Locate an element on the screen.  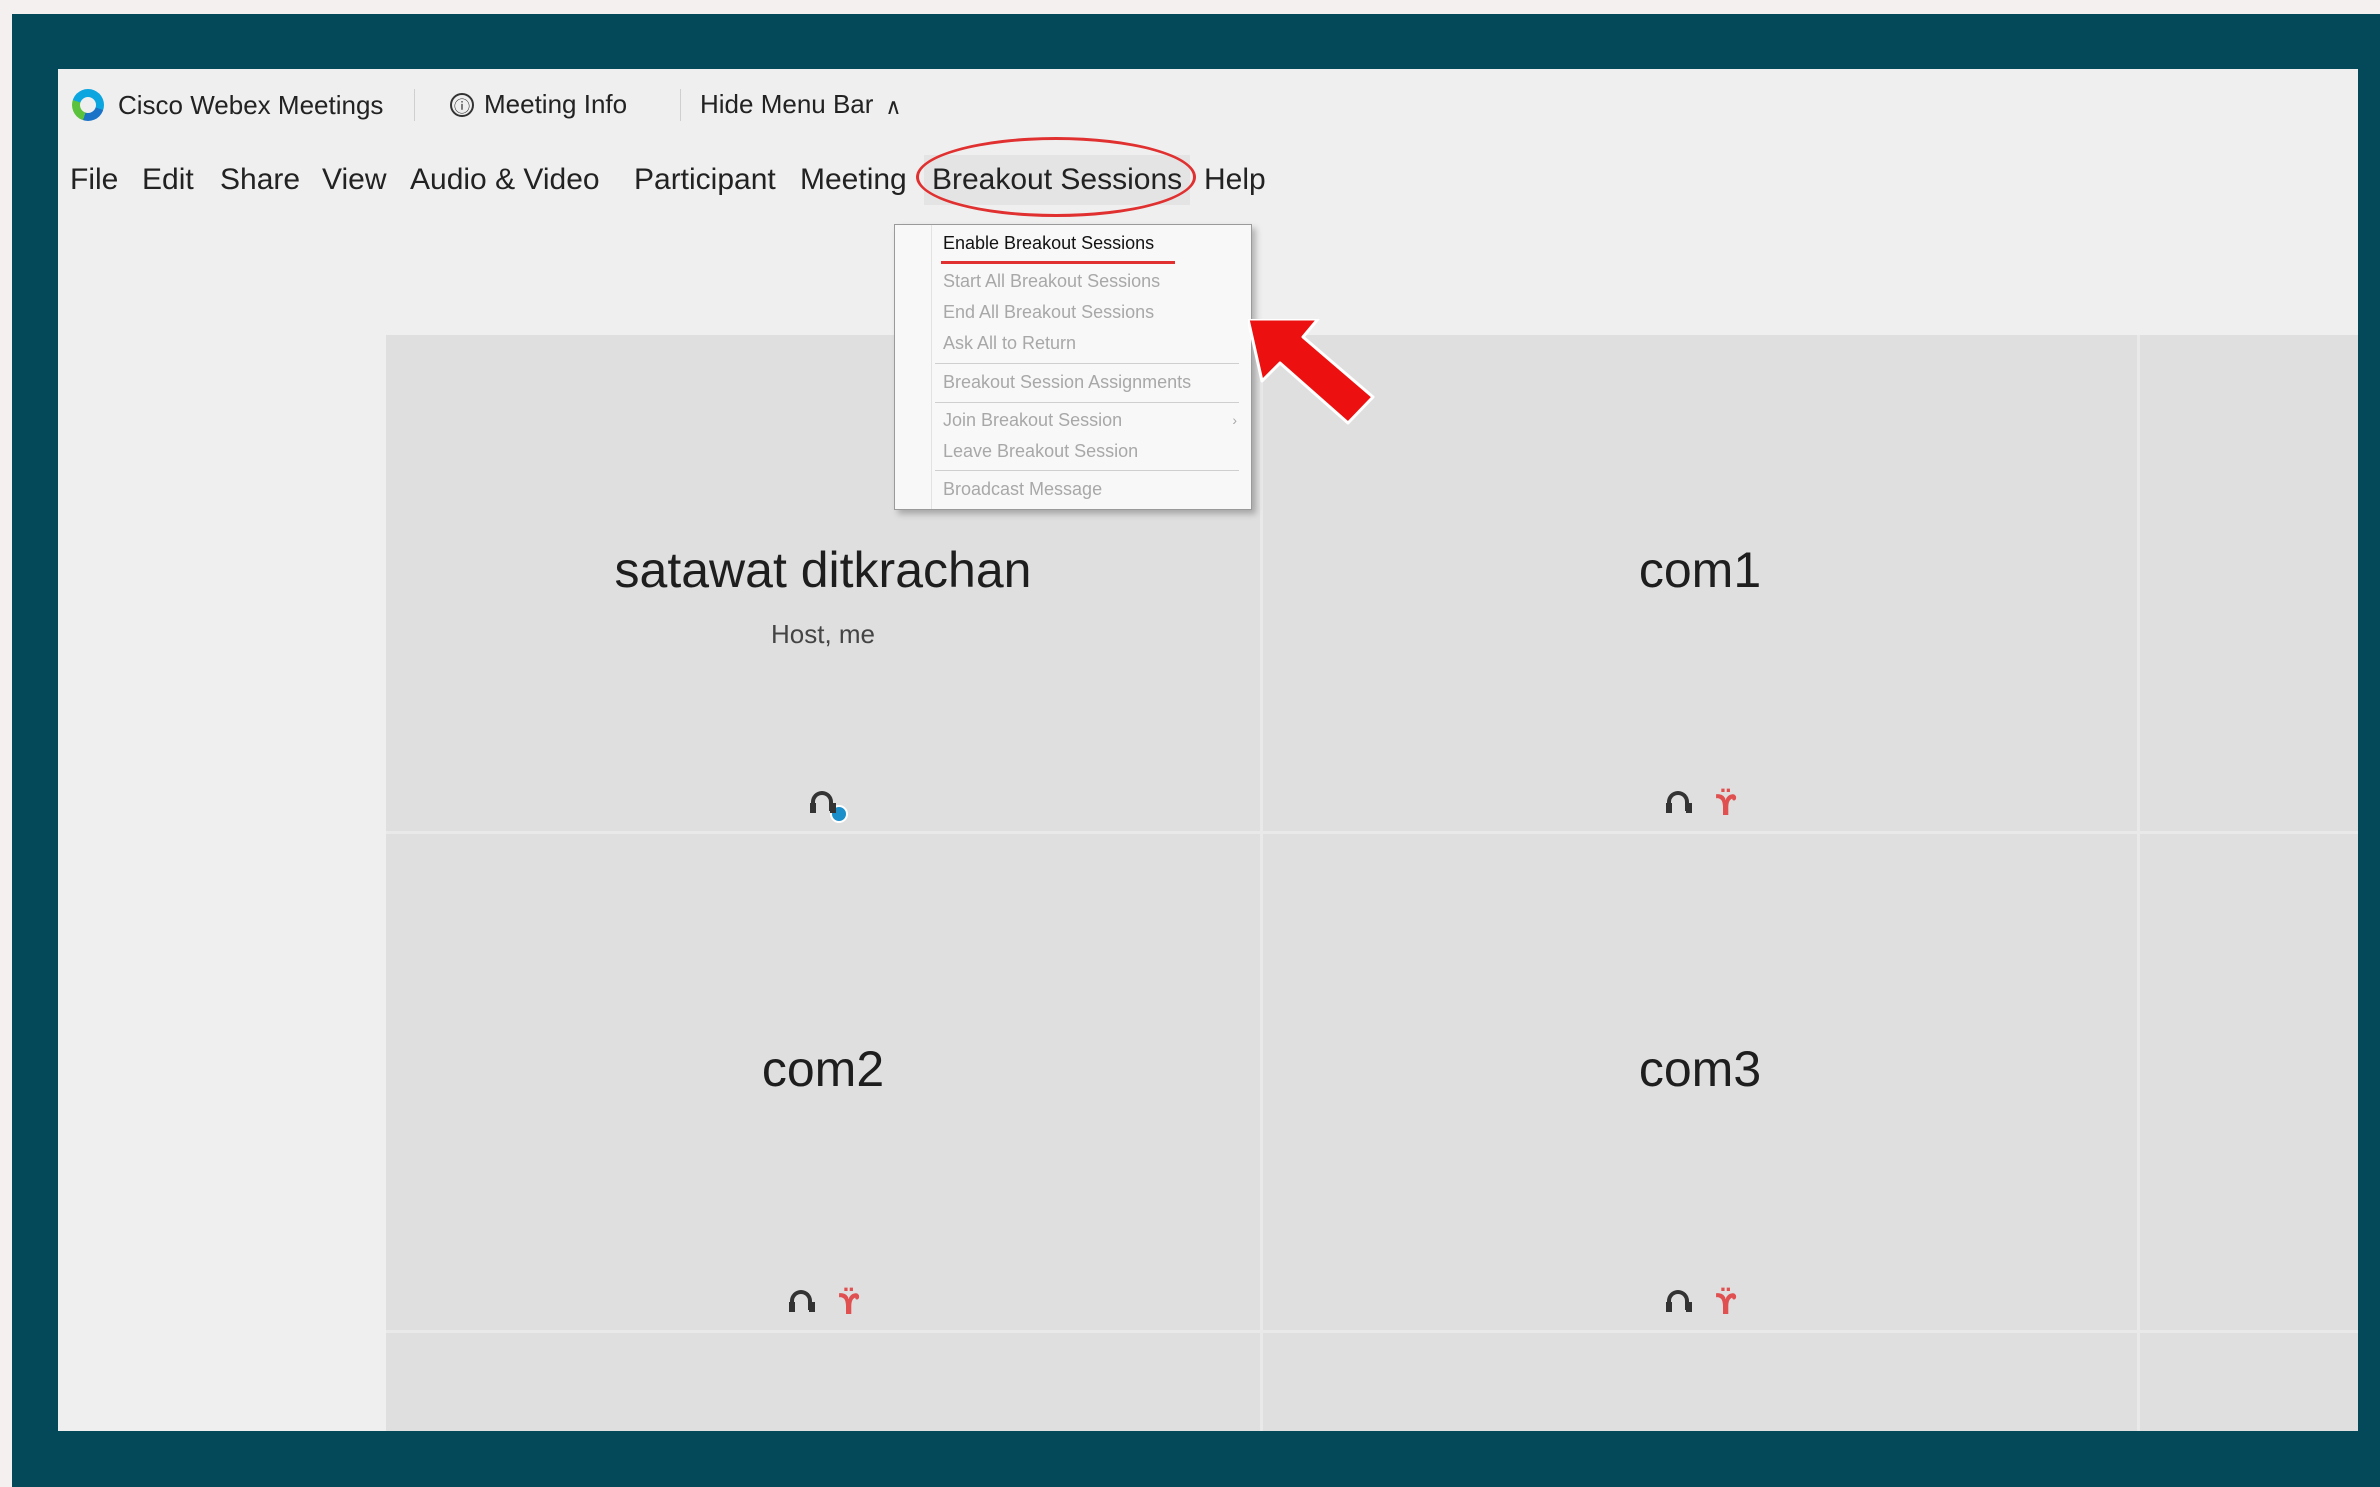
audio-status is located at coordinates (823, 806).